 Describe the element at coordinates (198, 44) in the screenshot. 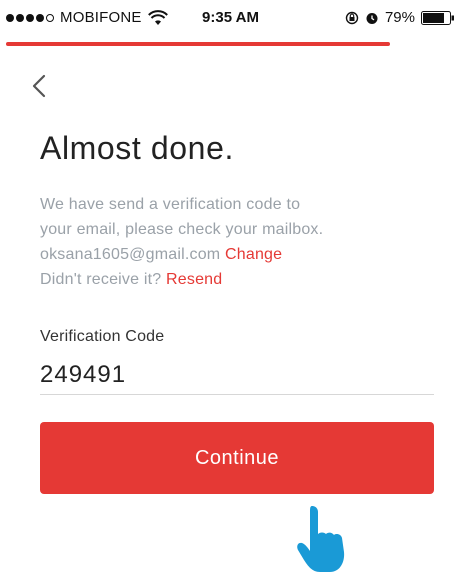

I see `progress-accent-line` at that location.